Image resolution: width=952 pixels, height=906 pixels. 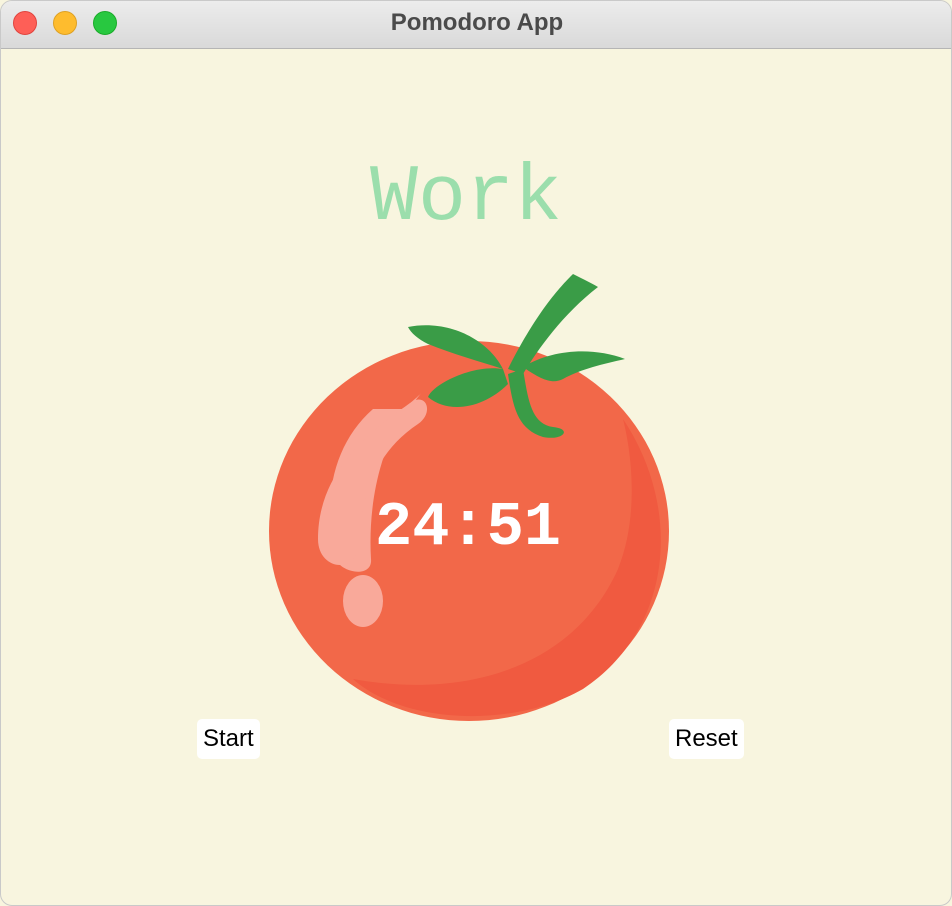 I want to click on reset-button: Reset, so click(x=706, y=739).